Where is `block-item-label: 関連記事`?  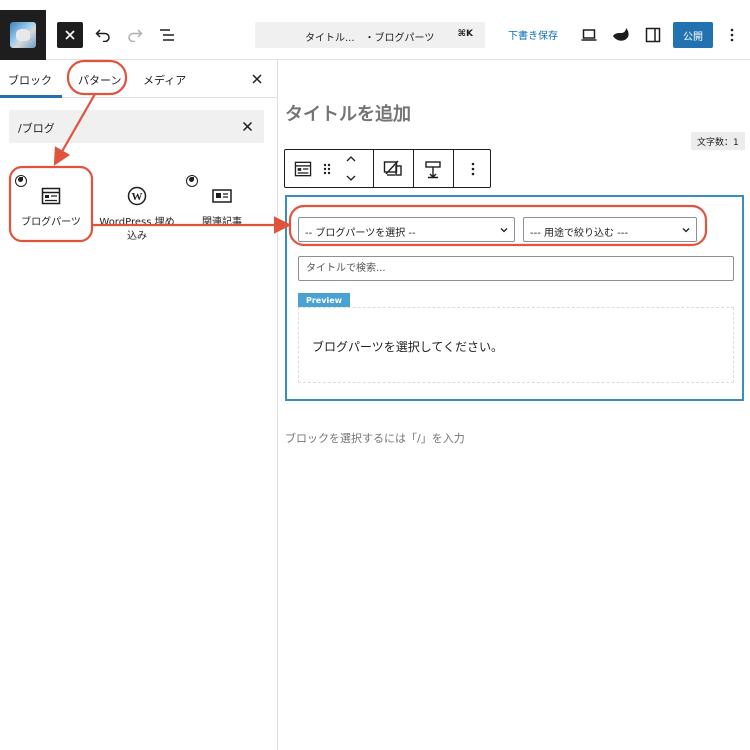
block-item-label: 関連記事 is located at coordinates (222, 222).